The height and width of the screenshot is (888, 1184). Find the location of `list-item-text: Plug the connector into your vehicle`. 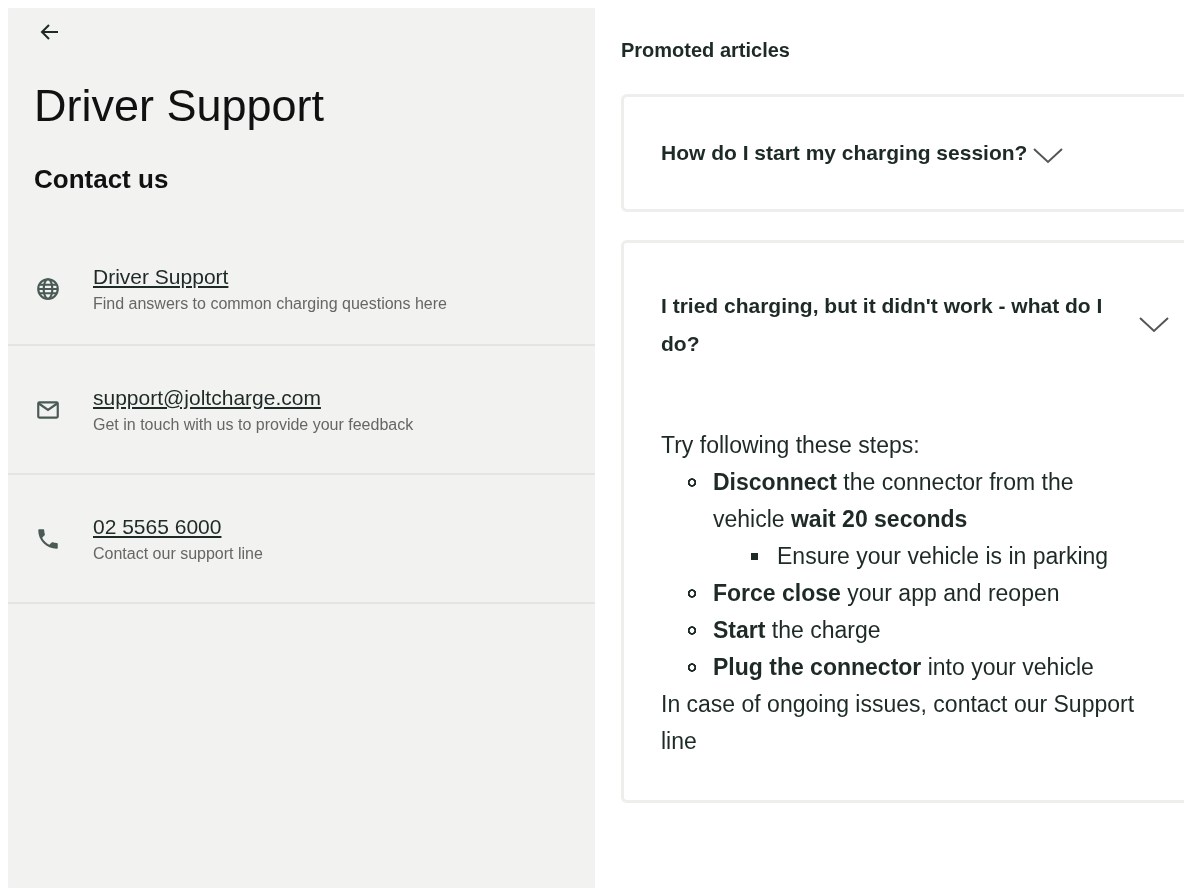

list-item-text: Plug the connector into your vehicle is located at coordinates (903, 667).